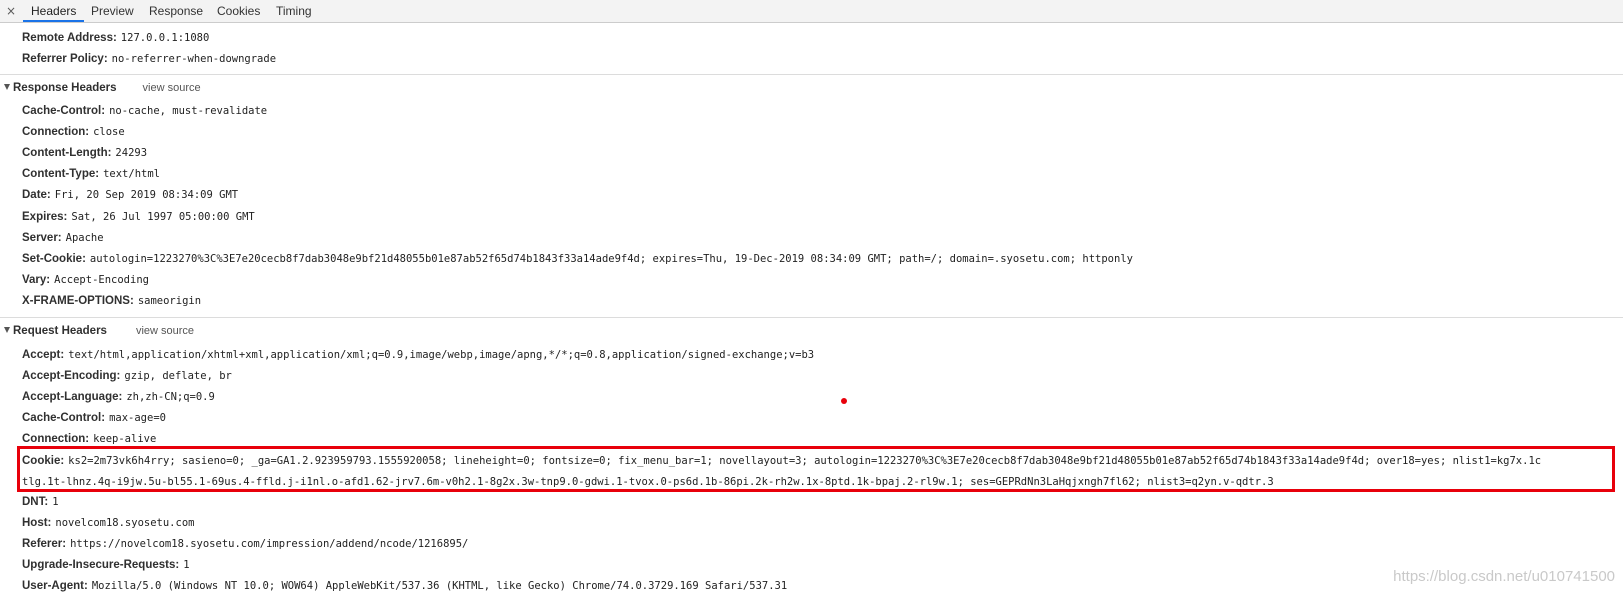 Image resolution: width=1623 pixels, height=614 pixels. I want to click on header-name: Content-Length:, so click(67, 153).